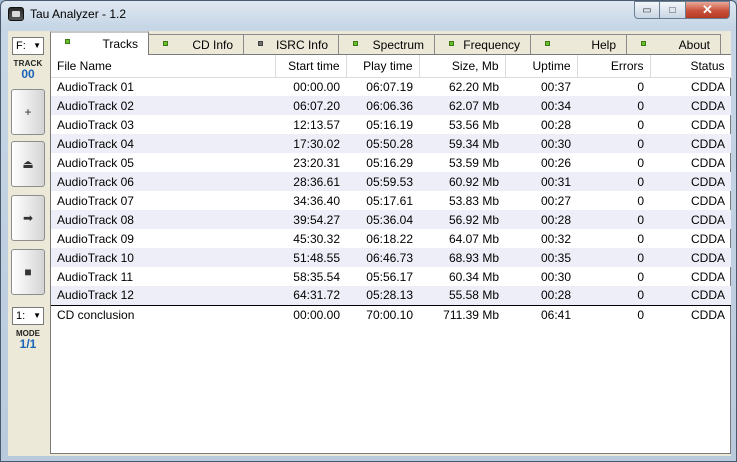  I want to click on table-cell: CD conclusion, so click(163, 314).